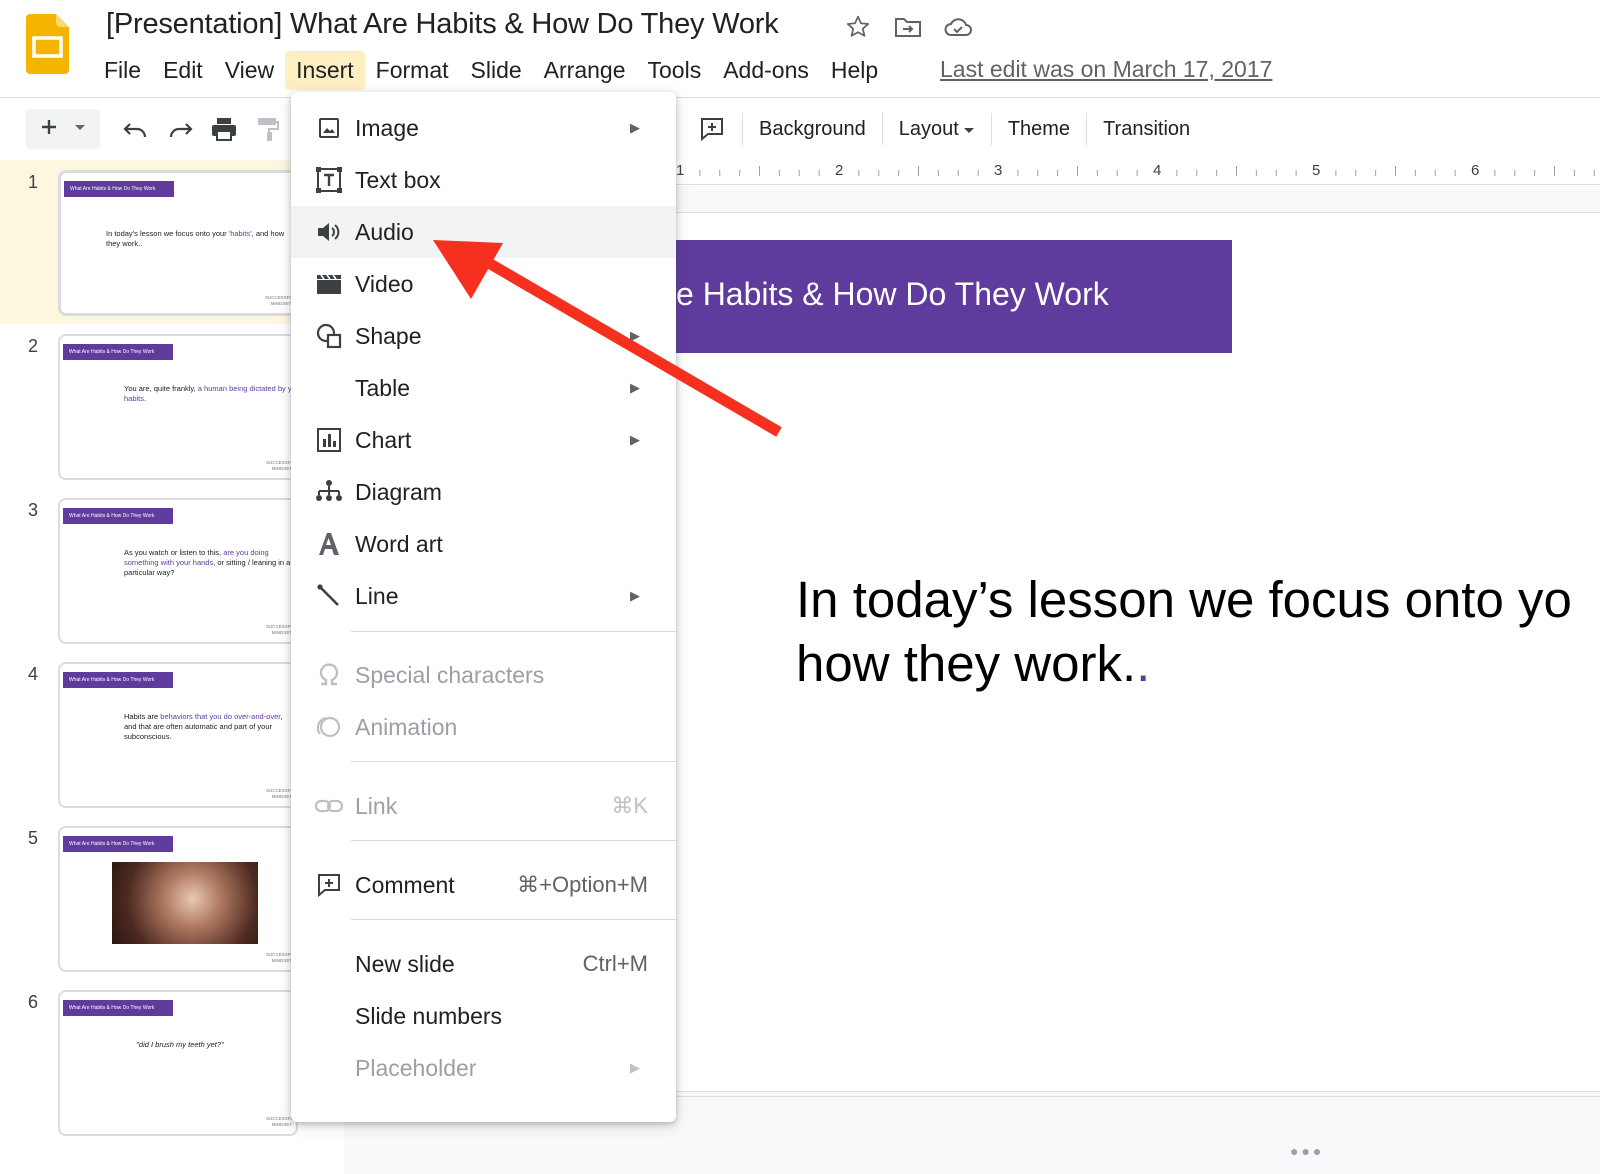 The image size is (1600, 1174). Describe the element at coordinates (483, 440) in the screenshot. I see `insert-chart-item: Chart ▶` at that location.